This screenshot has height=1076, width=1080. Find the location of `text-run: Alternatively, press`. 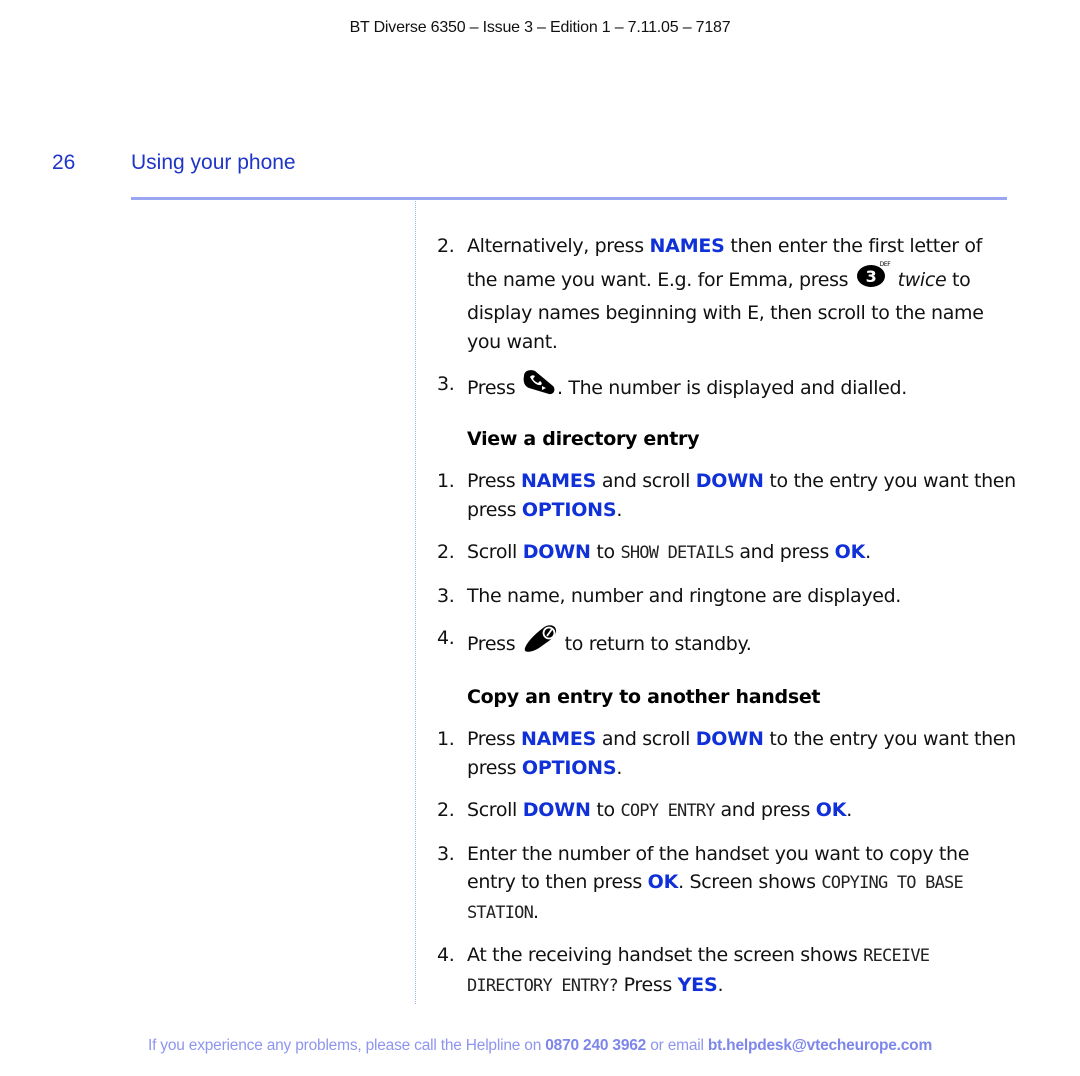

text-run: Alternatively, press is located at coordinates (558, 246).